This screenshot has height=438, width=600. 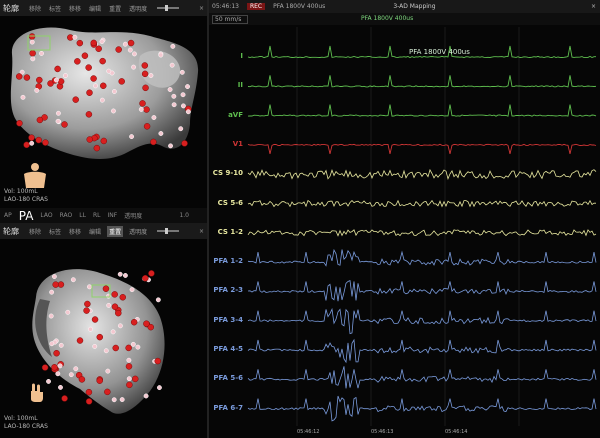 I want to click on view-rl-button: RL, so click(x=97, y=215).